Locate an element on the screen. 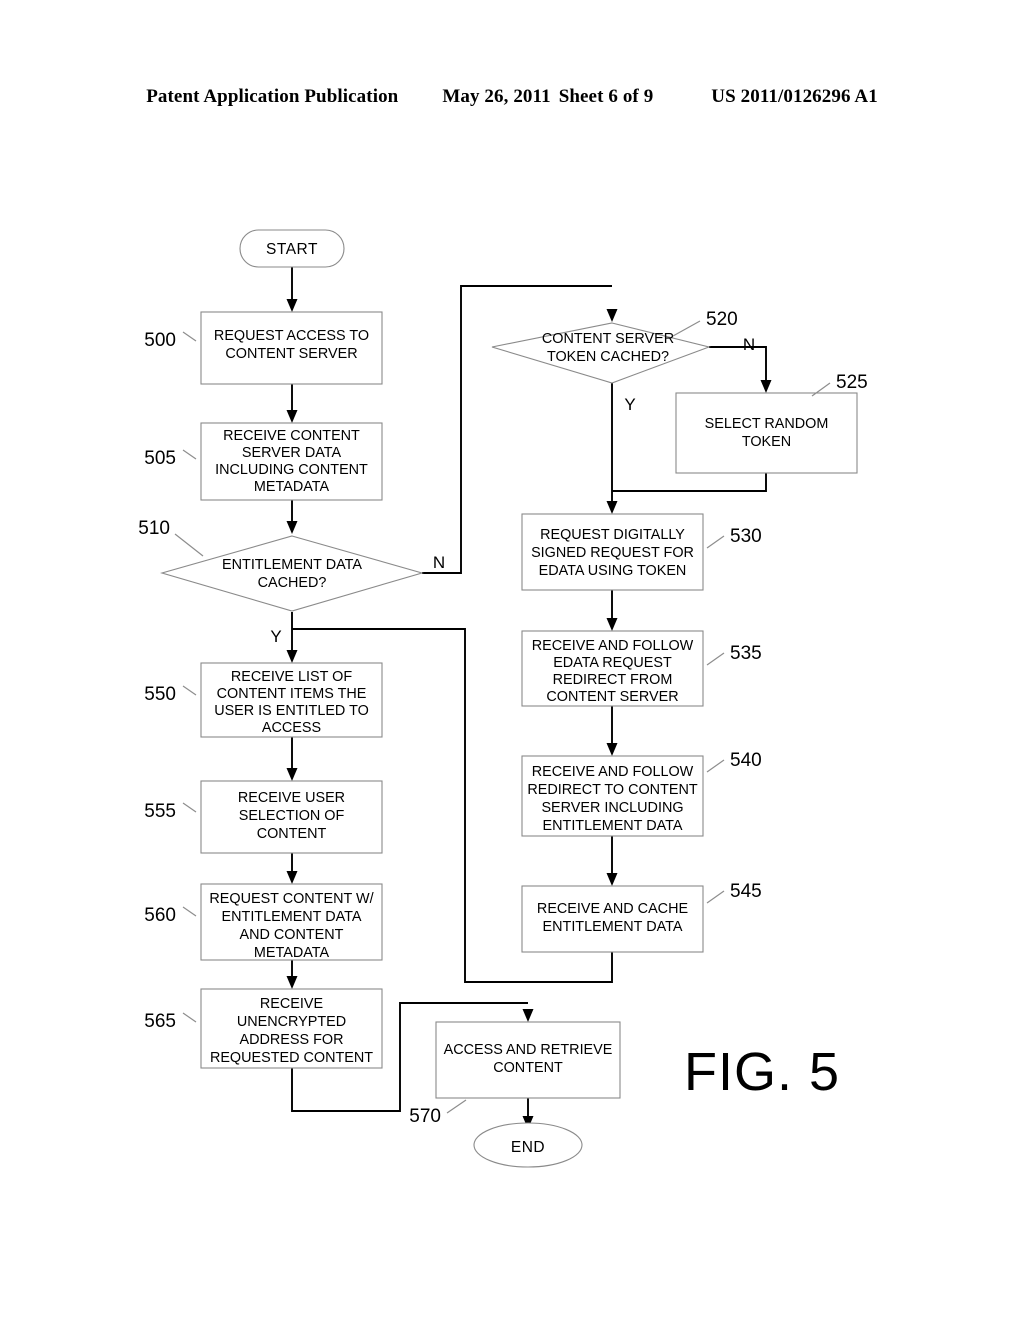 The height and width of the screenshot is (1320, 1024). node-505-line-2: INCLUDING CONTENT is located at coordinates (291, 470).